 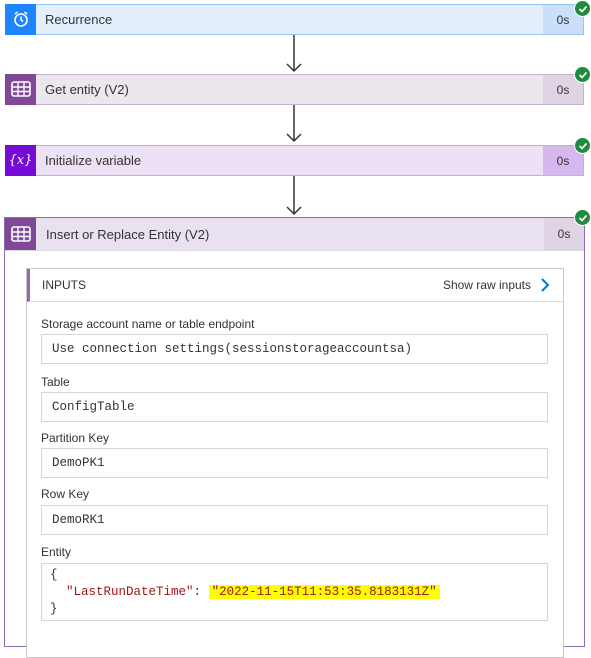 What do you see at coordinates (294, 19) in the screenshot?
I see `step-recurrence: Recurrence 0s` at bounding box center [294, 19].